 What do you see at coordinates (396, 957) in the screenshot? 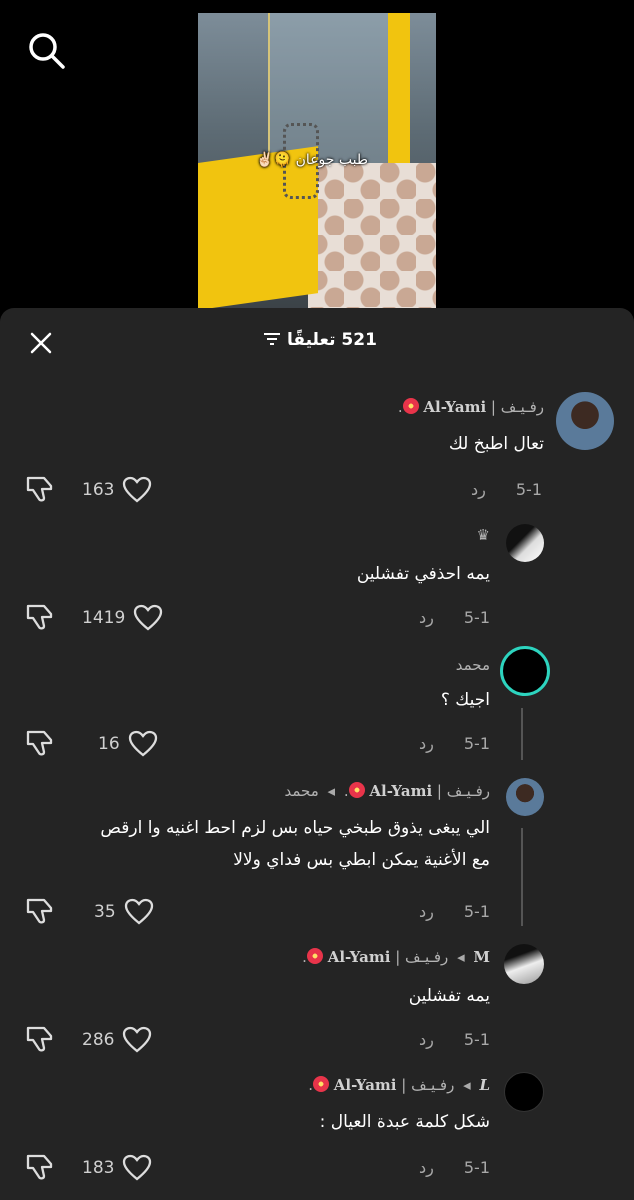
I see `comment-username: M ◂ رفـيـف | Al-Yami .` at bounding box center [396, 957].